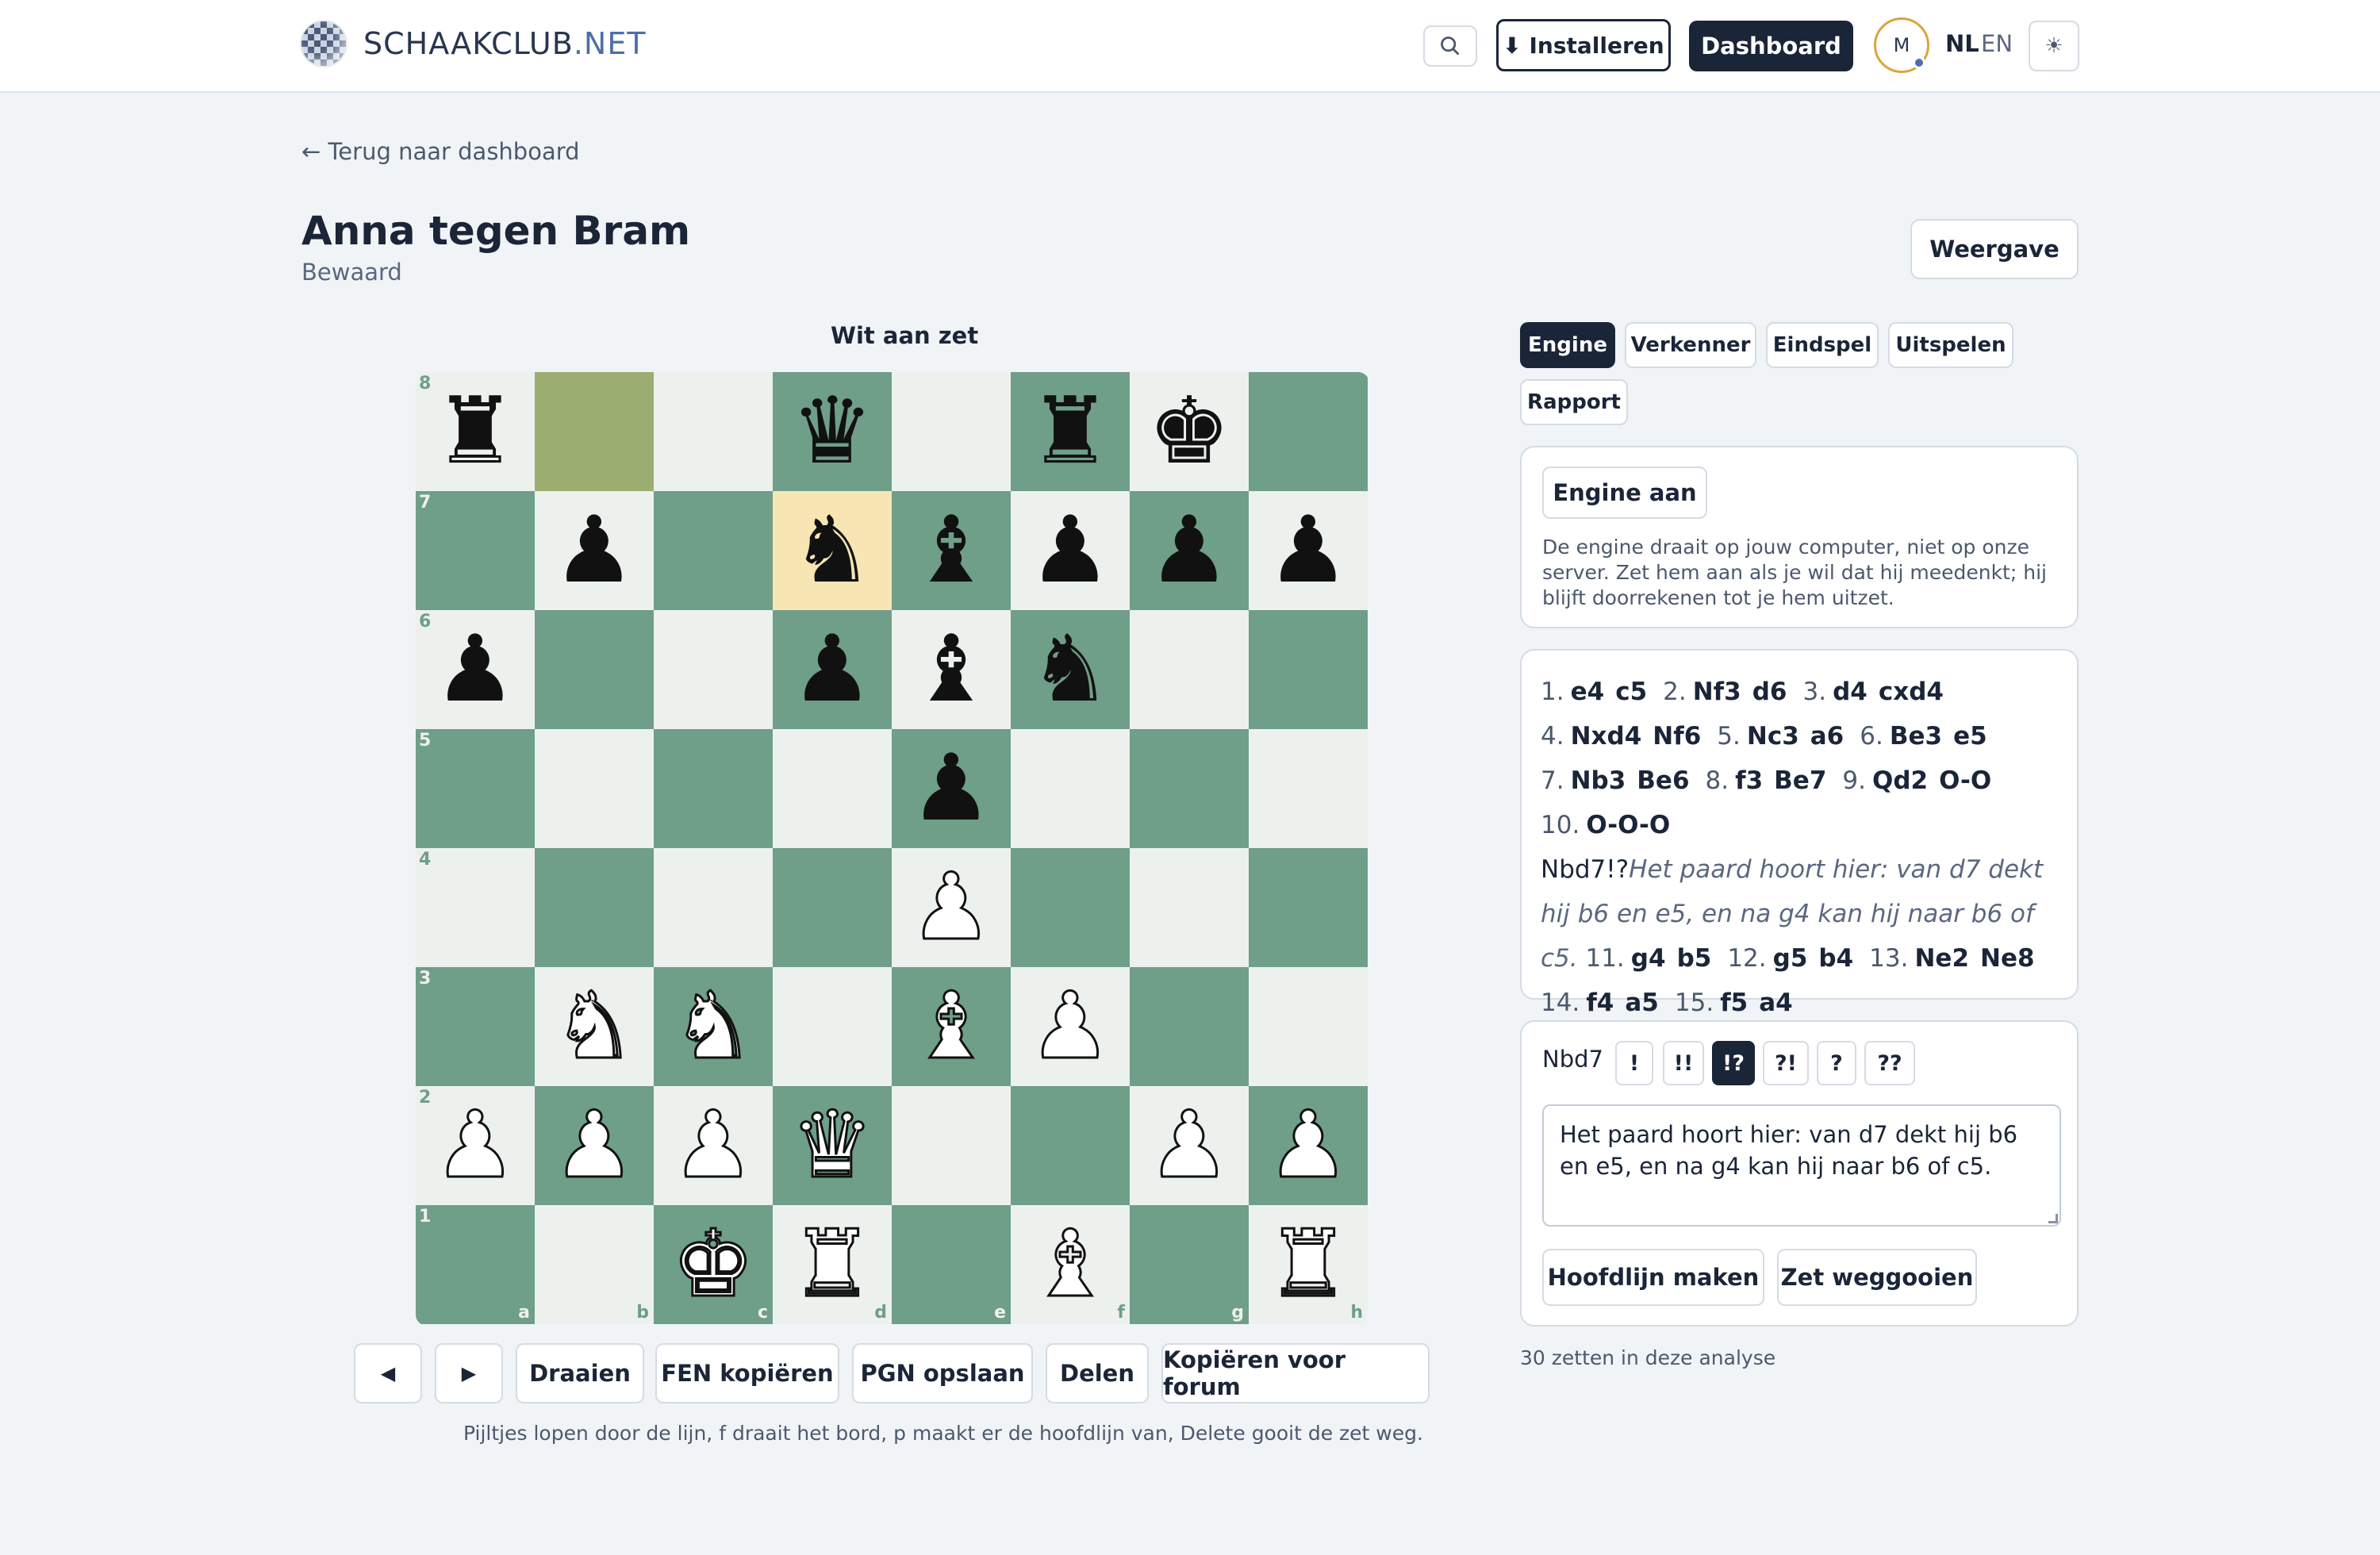 The height and width of the screenshot is (1555, 2380). I want to click on square-a4: 4, so click(475, 907).